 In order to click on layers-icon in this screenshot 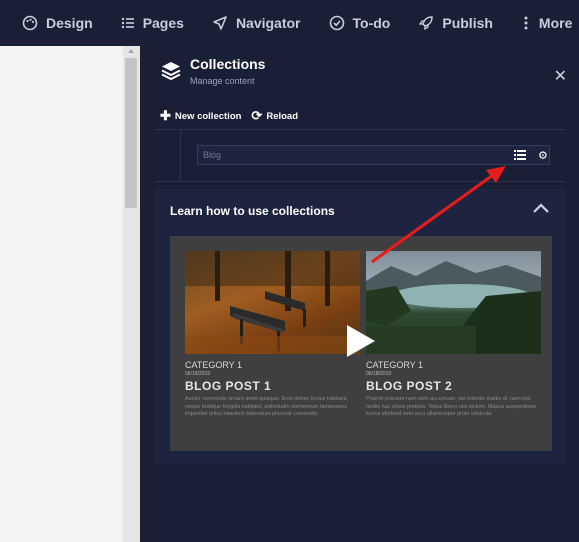, I will do `click(171, 71)`.